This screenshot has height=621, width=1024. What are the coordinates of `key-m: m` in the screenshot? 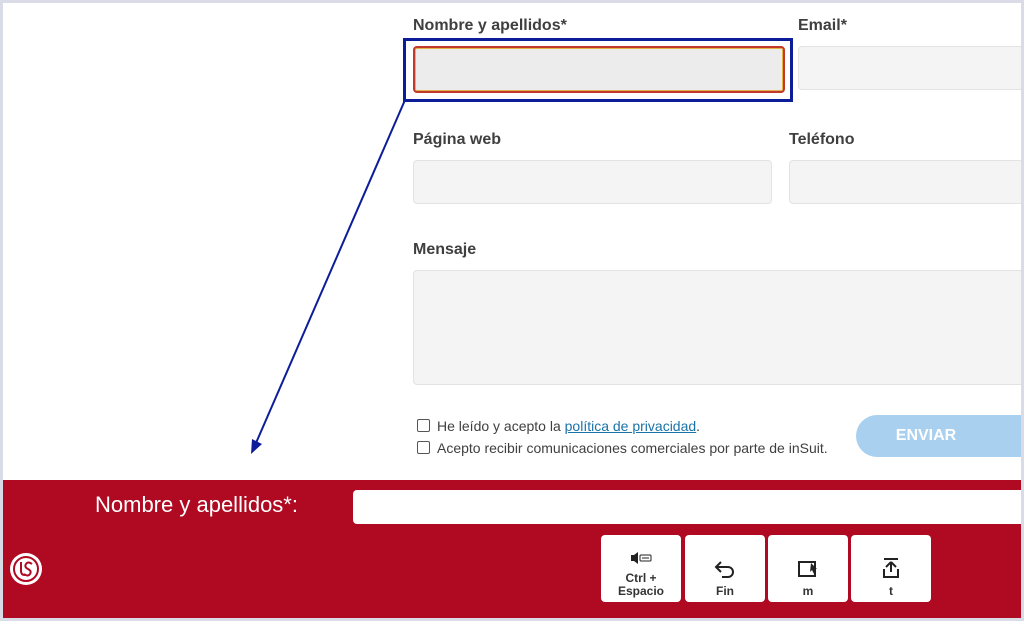 It's located at (808, 568).